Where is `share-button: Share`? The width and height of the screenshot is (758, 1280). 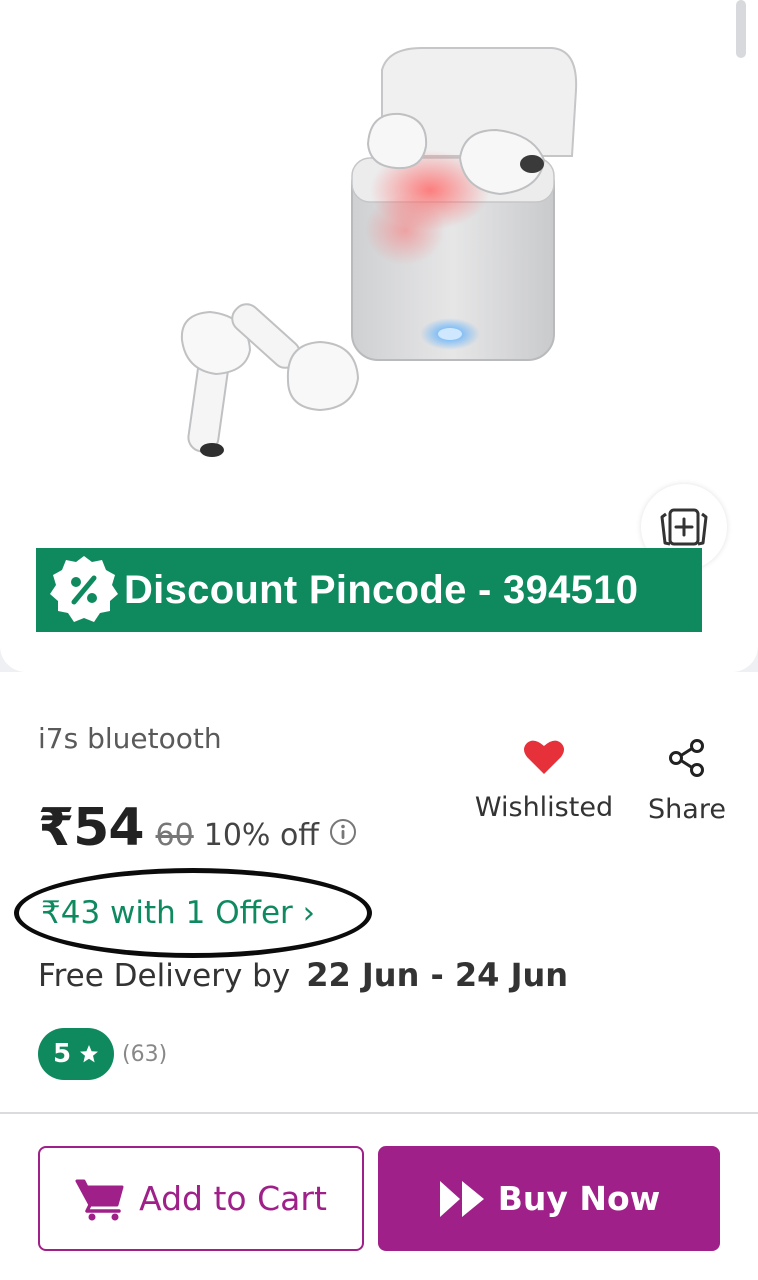
share-button: Share is located at coordinates (687, 786).